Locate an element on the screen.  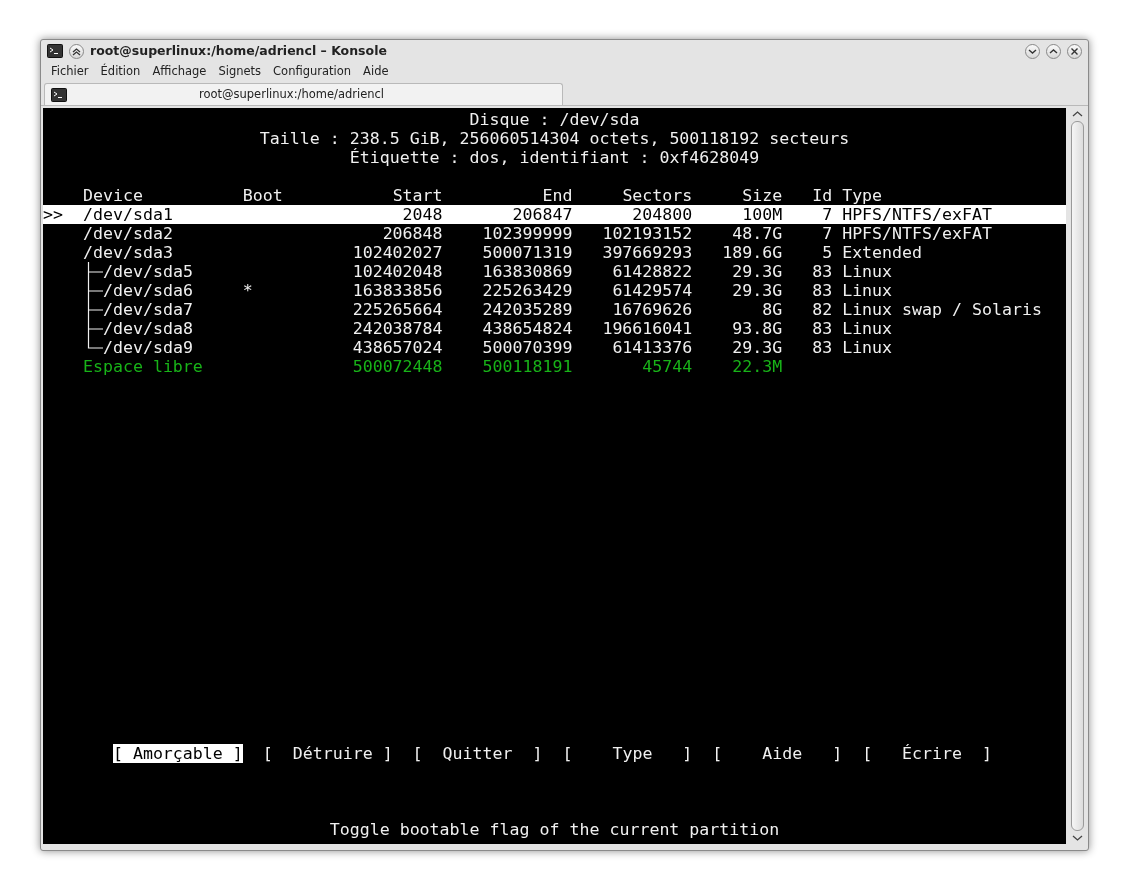
partition-row: /dev/sda6 * 163833856 225263429 61429574 29.3G 83 Linux is located at coordinates (554, 290).